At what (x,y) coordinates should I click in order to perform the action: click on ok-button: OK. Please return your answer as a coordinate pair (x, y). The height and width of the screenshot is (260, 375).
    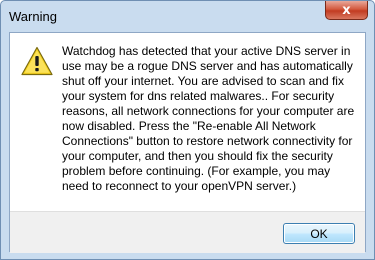
    Looking at the image, I should click on (319, 233).